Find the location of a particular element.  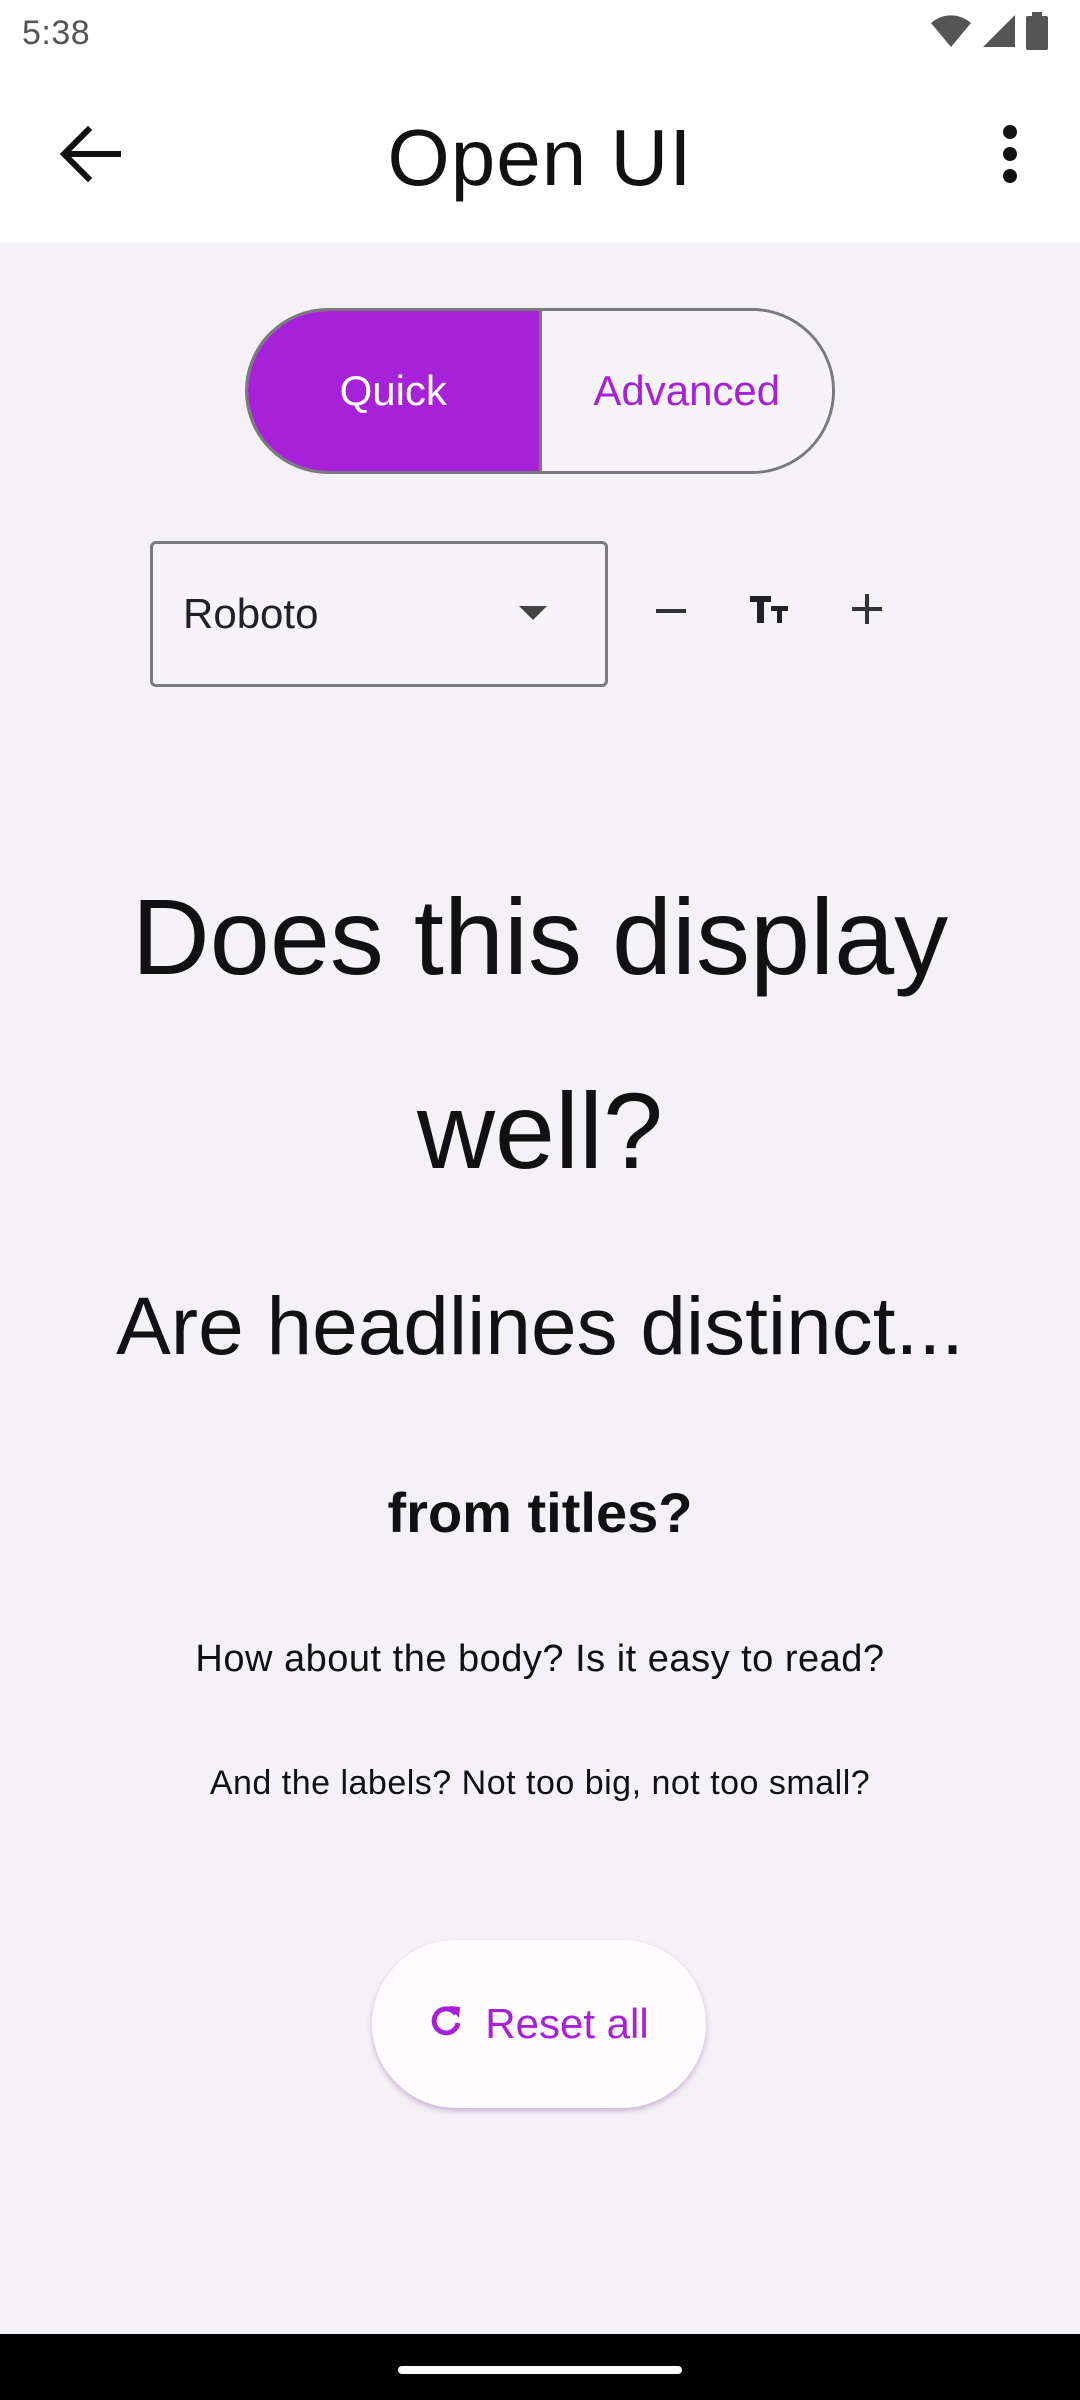

mode-quick-button: Quick is located at coordinates (395, 391).